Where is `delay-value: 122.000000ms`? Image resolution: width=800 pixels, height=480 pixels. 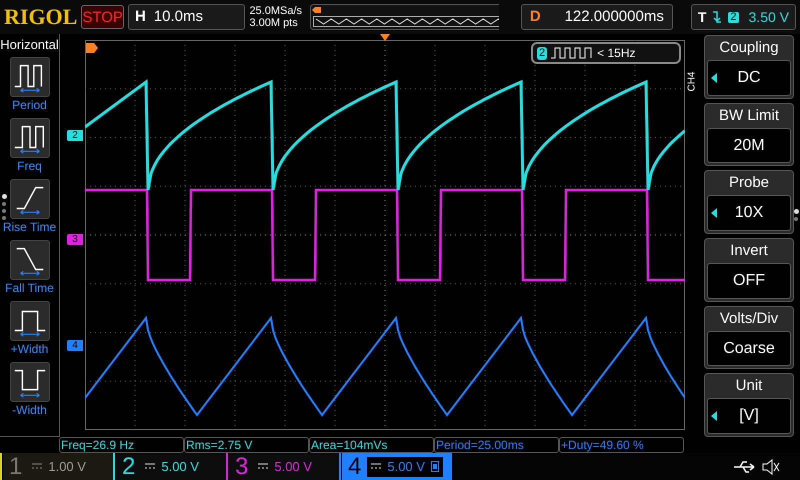 delay-value: 122.000000ms is located at coordinates (614, 16).